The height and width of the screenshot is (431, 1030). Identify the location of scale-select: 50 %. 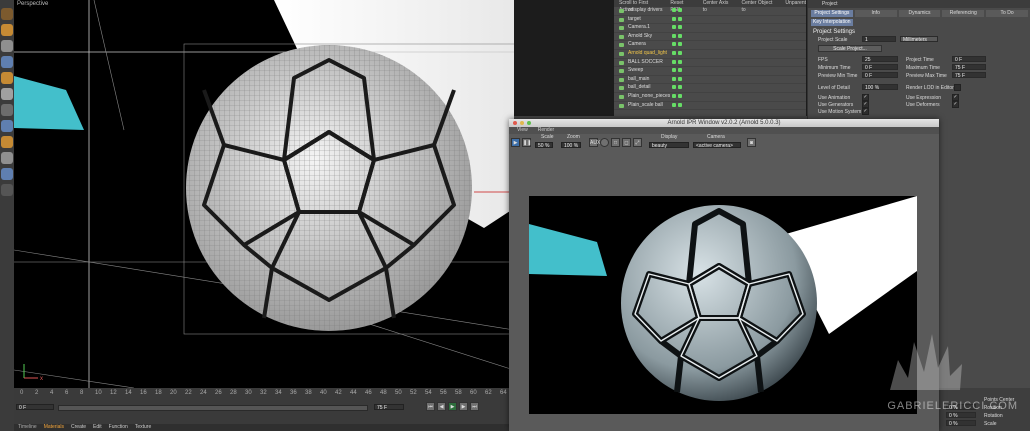
(544, 145).